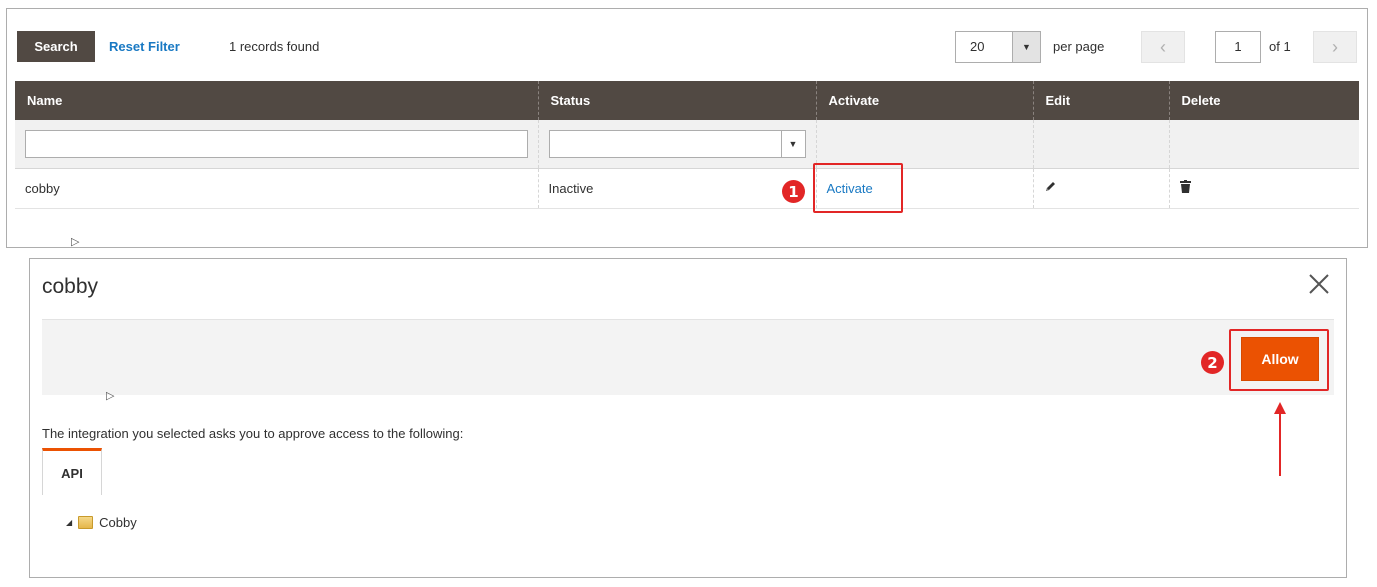  I want to click on step2-badge: 2, so click(1212, 362).